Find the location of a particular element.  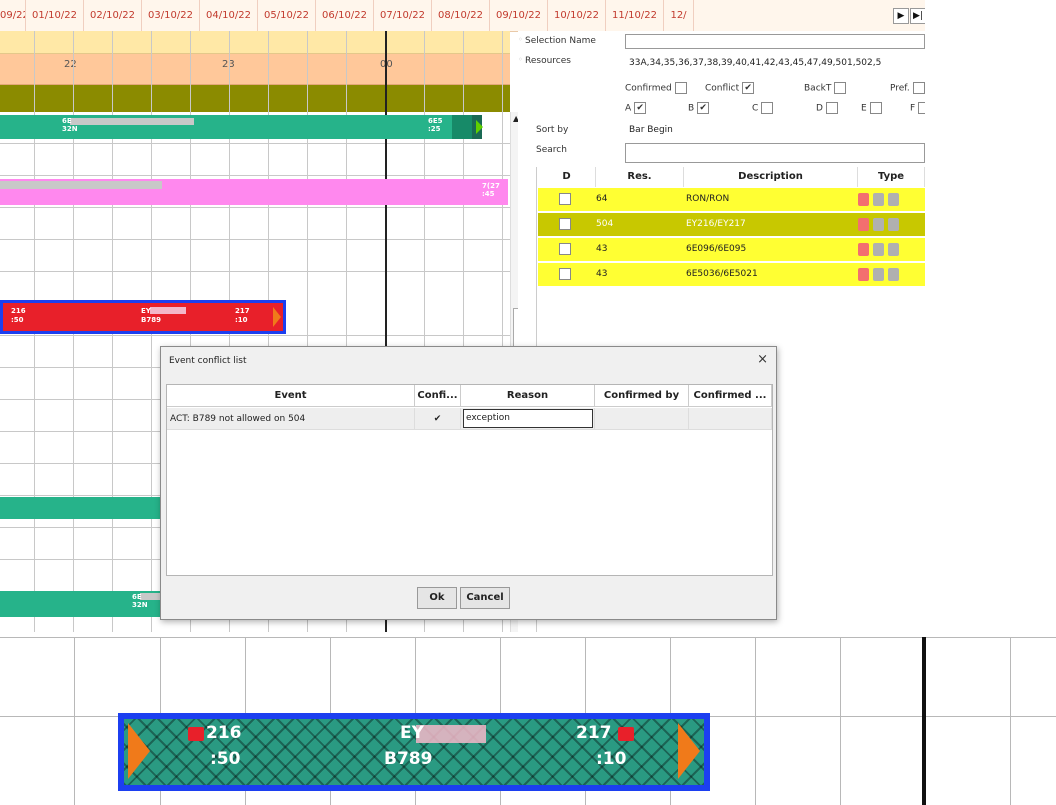

table-row: 43 6E096/6E095 is located at coordinates (731, 249).